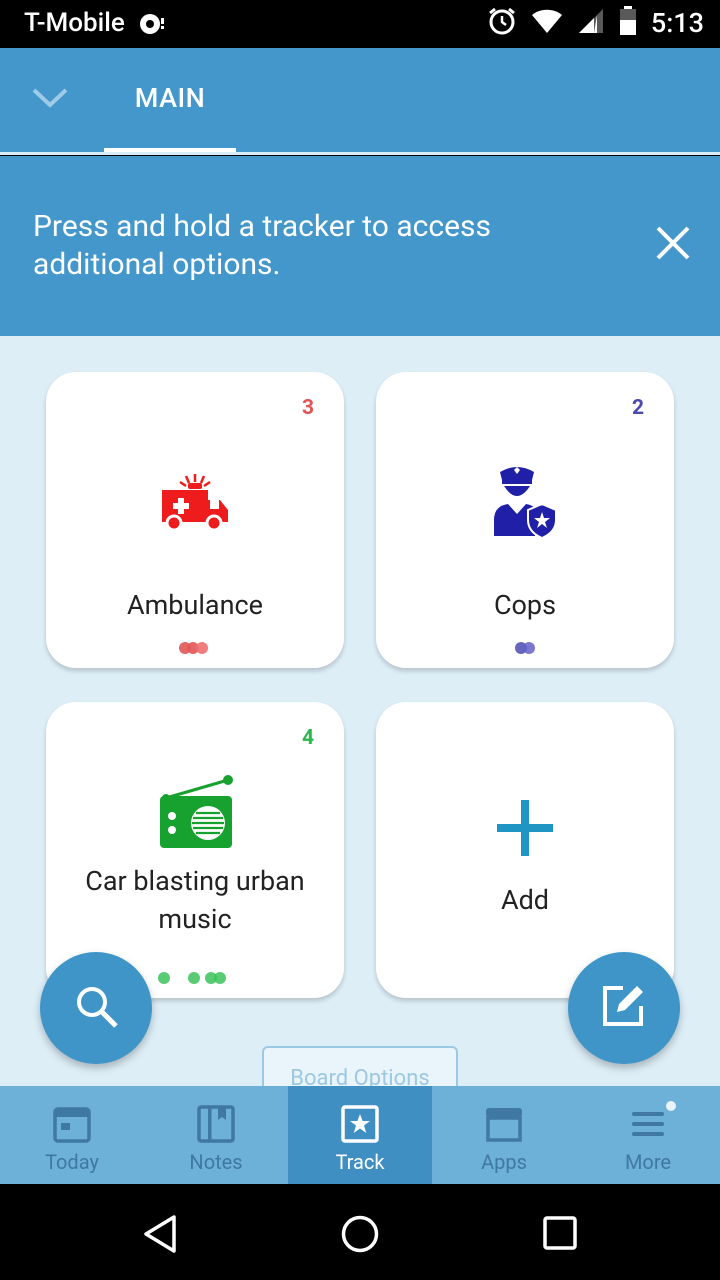  I want to click on tracker-count: 4, so click(307, 738).